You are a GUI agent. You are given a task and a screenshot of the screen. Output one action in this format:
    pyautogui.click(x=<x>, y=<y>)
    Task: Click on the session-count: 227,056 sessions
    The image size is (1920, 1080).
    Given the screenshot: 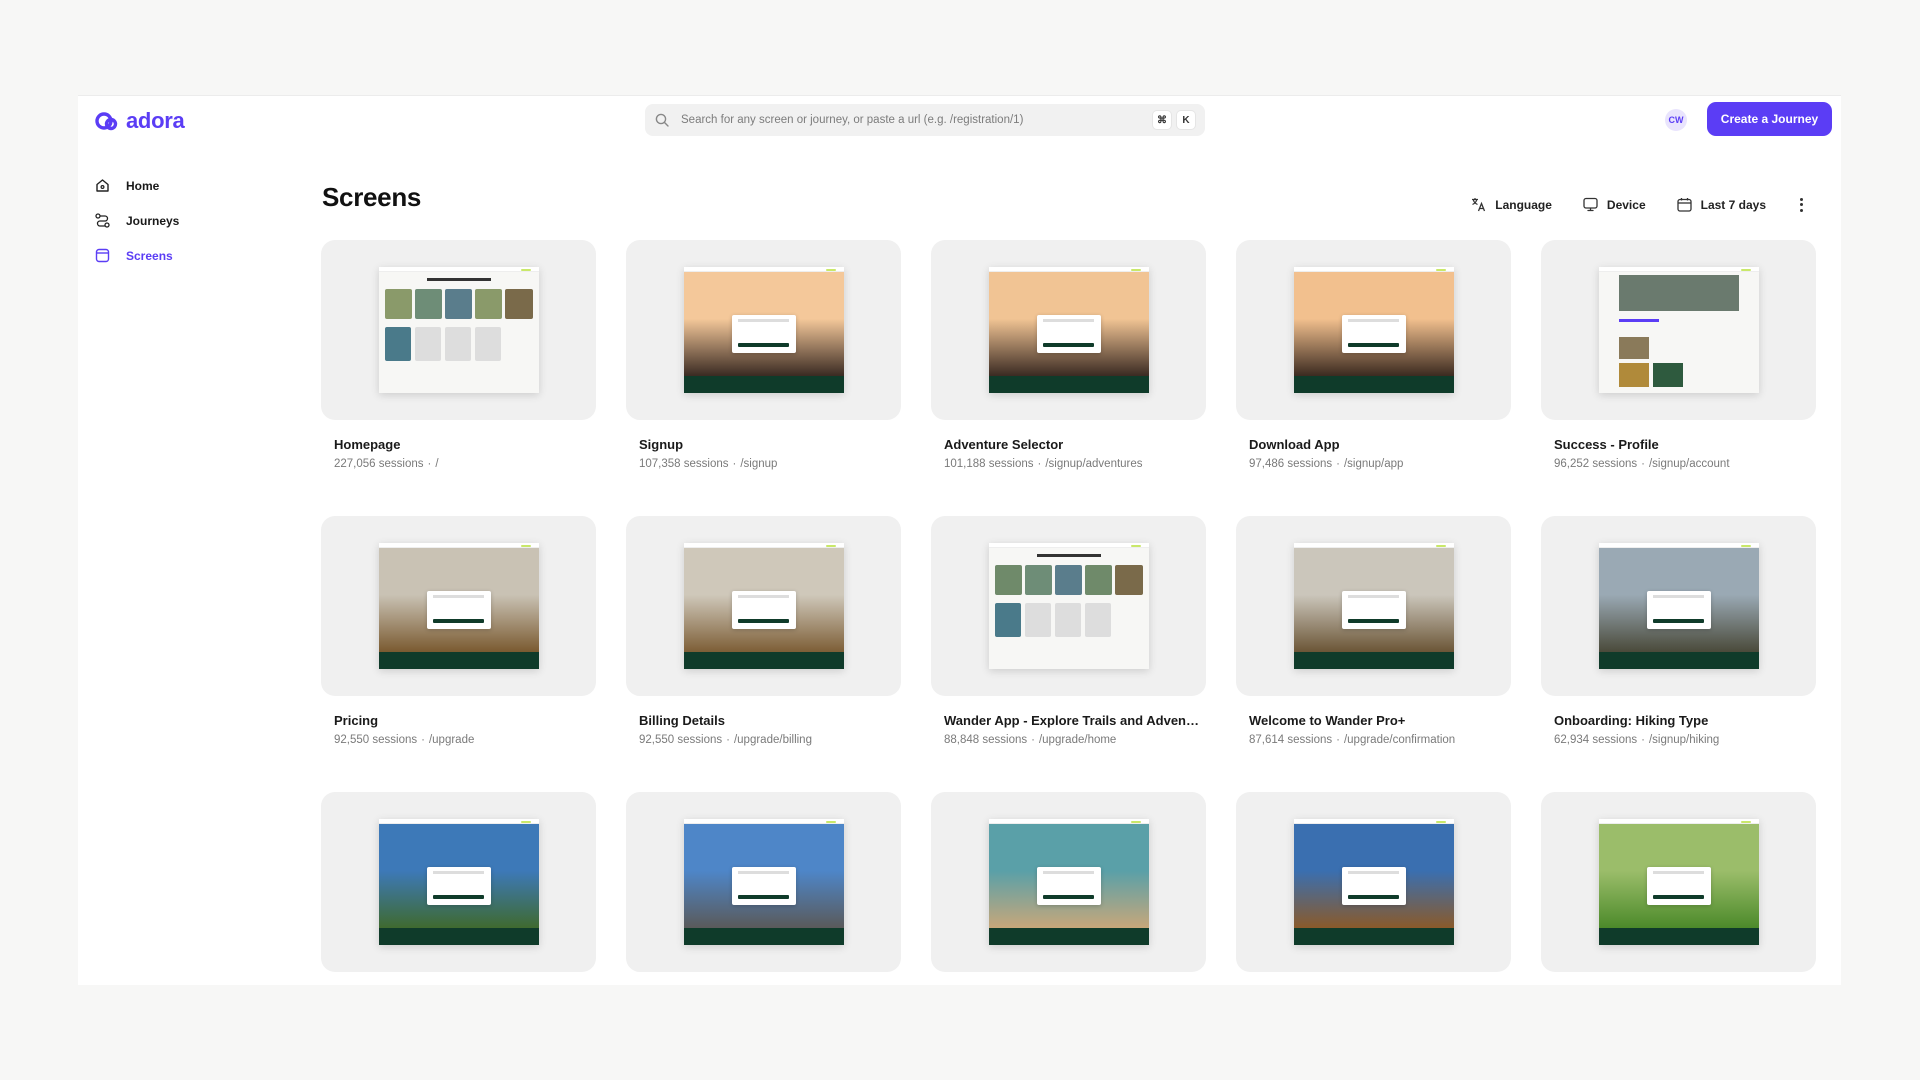 What is the action you would take?
    pyautogui.click(x=379, y=464)
    